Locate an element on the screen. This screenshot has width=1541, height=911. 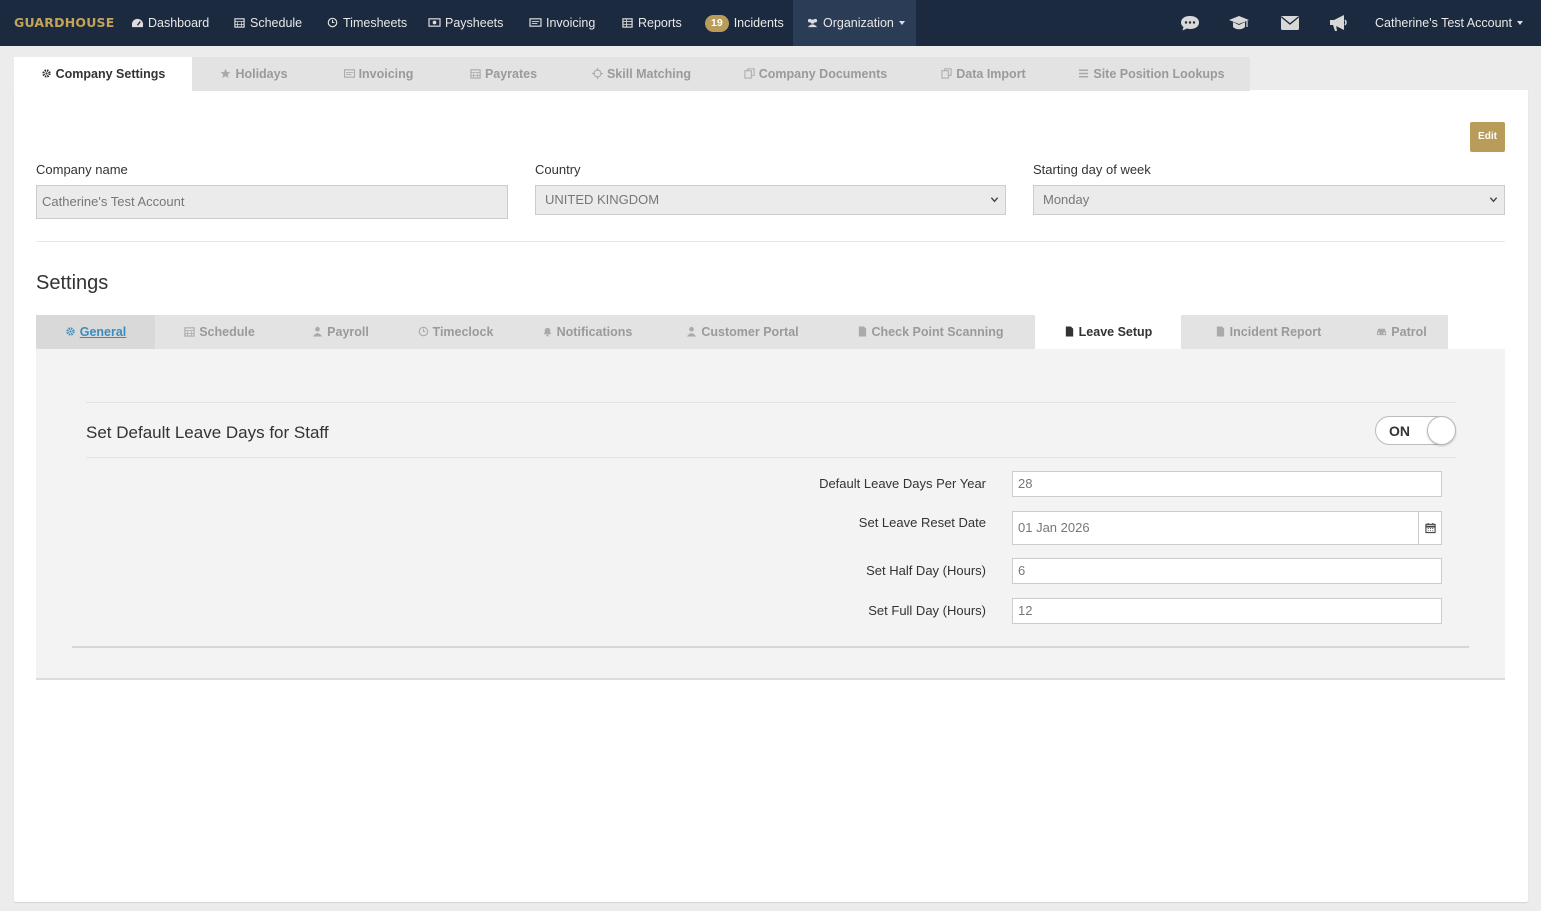
tab-data-import: Data Import is located at coordinates (983, 74).